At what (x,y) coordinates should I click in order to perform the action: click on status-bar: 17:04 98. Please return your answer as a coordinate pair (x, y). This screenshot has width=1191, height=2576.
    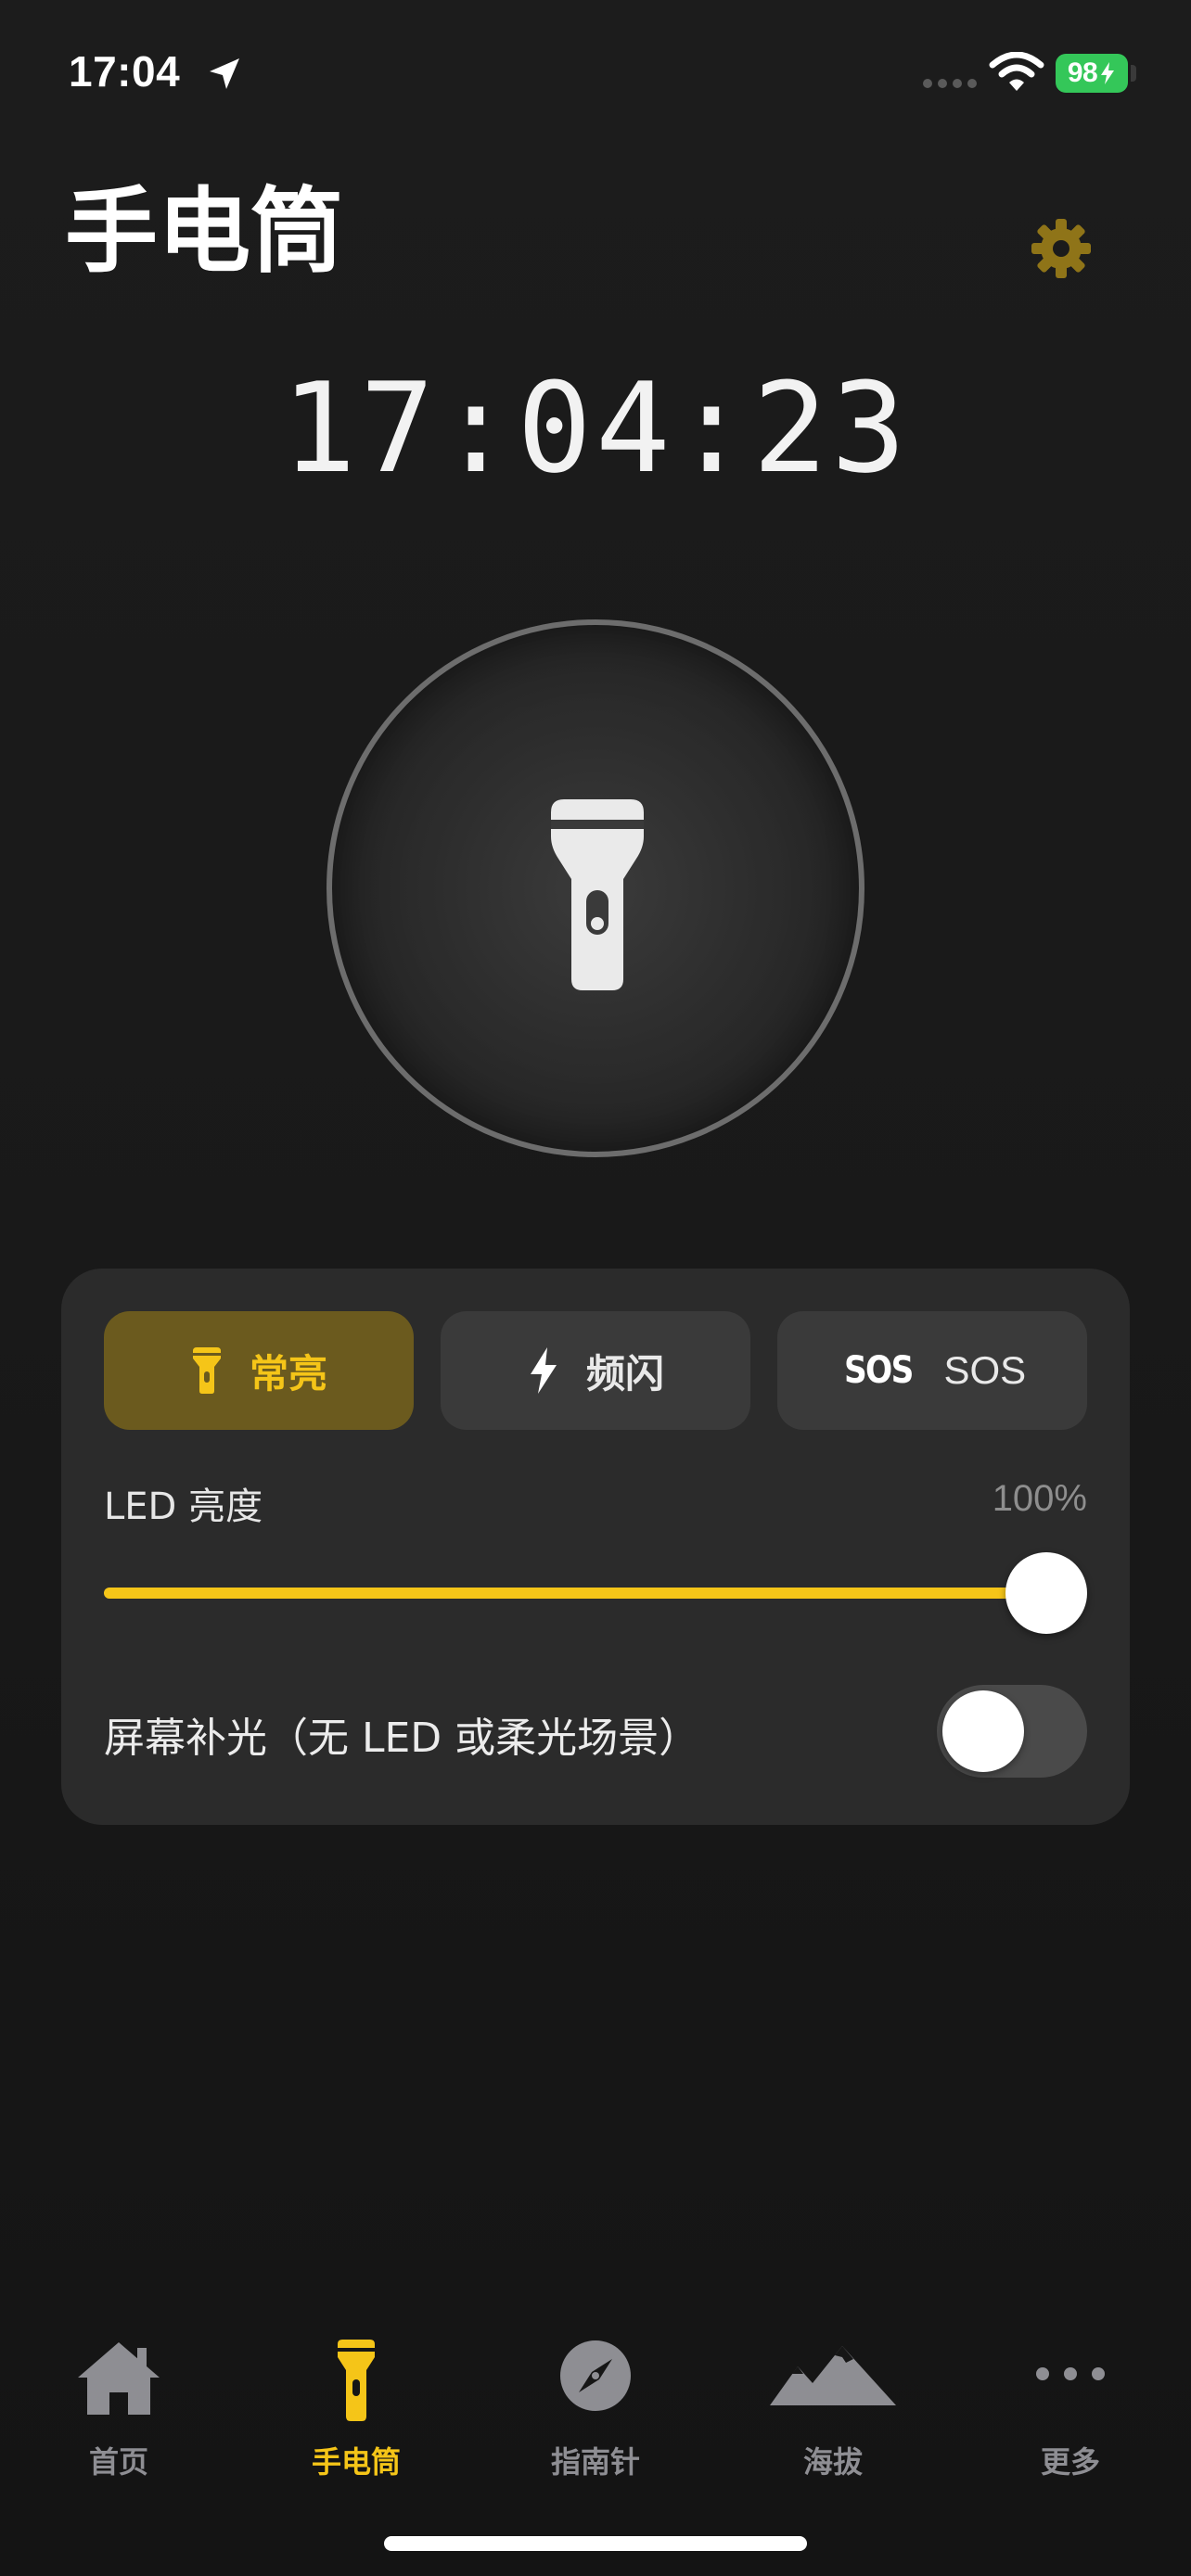
    Looking at the image, I should click on (595, 69).